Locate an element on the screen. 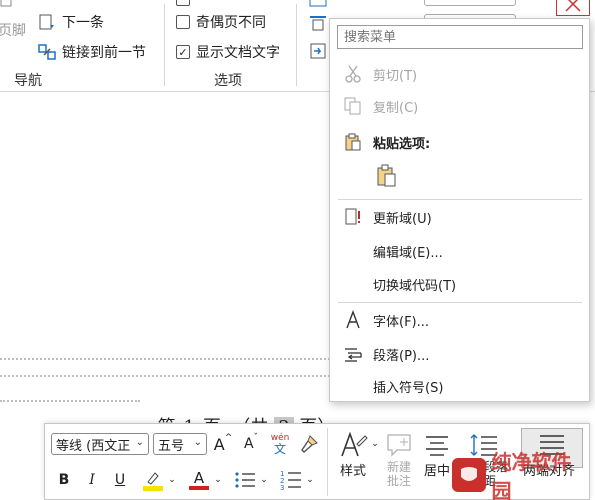 This screenshot has width=595, height=500. font-name-select: 等线 (西文正 ⌄ is located at coordinates (100, 444).